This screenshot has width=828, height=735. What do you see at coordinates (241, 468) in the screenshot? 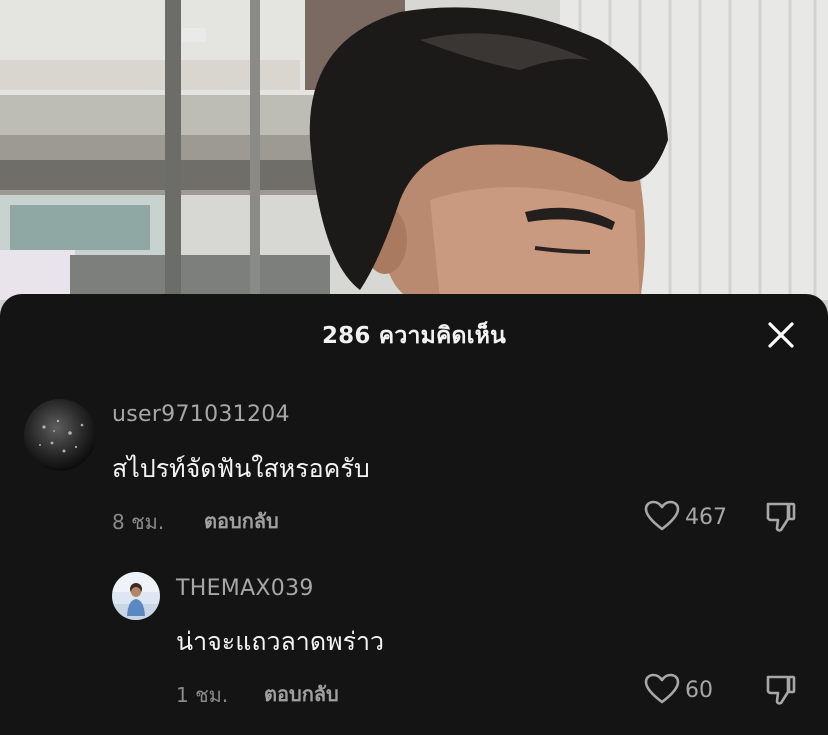
I see `comment-text: สไปรท์จัดฟันใสหรอครับ` at bounding box center [241, 468].